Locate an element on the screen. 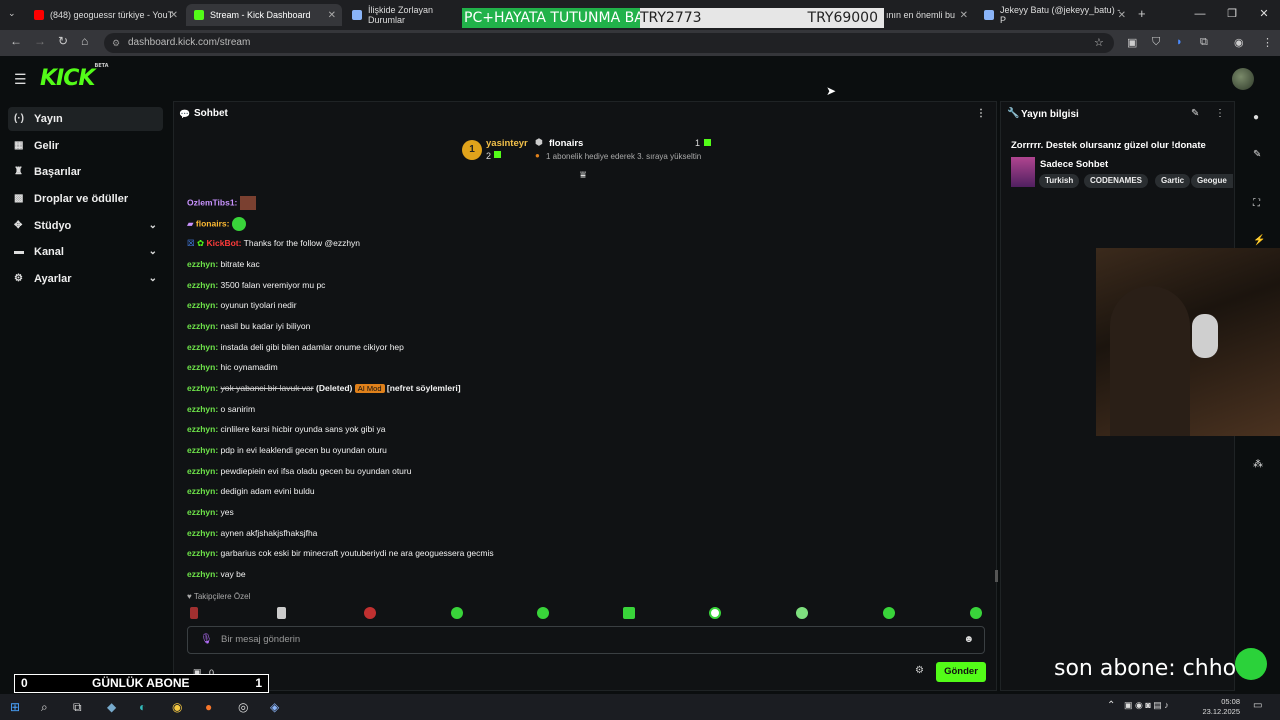 This screenshot has width=1280, height=720. extension-icon: ◗ is located at coordinates (1179, 42).